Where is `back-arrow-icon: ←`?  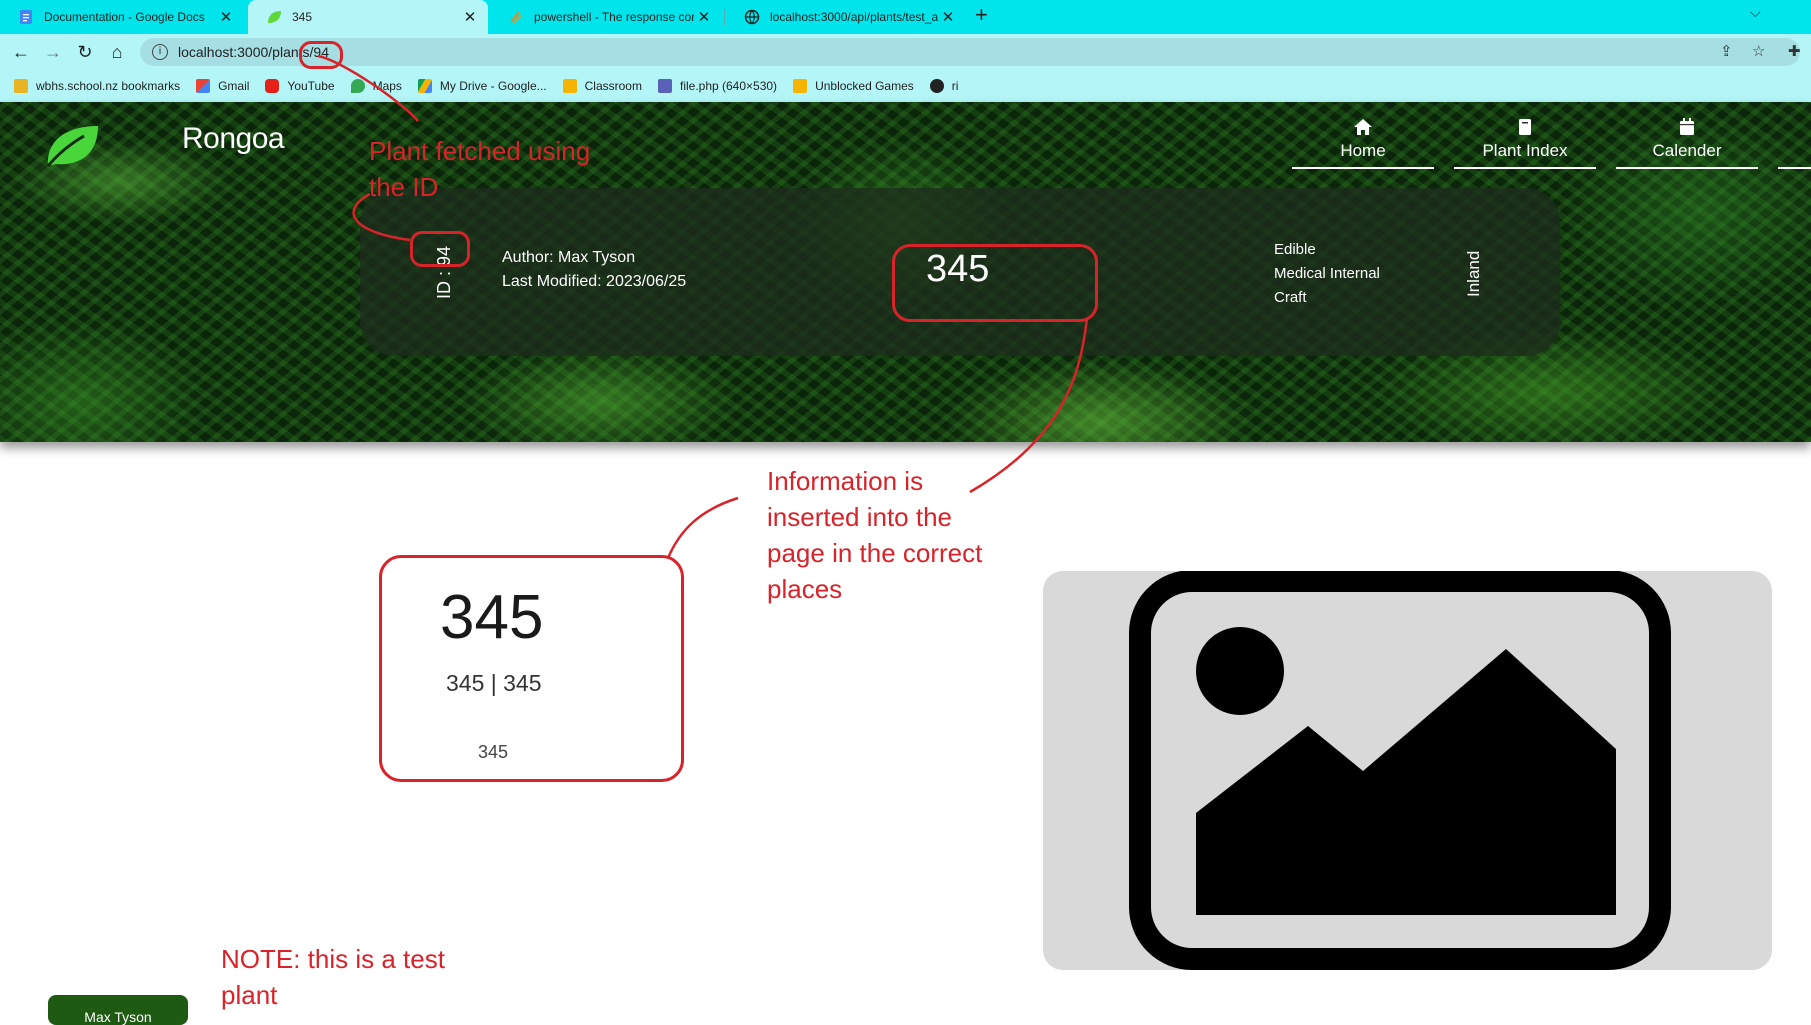
back-arrow-icon: ← is located at coordinates (21, 52).